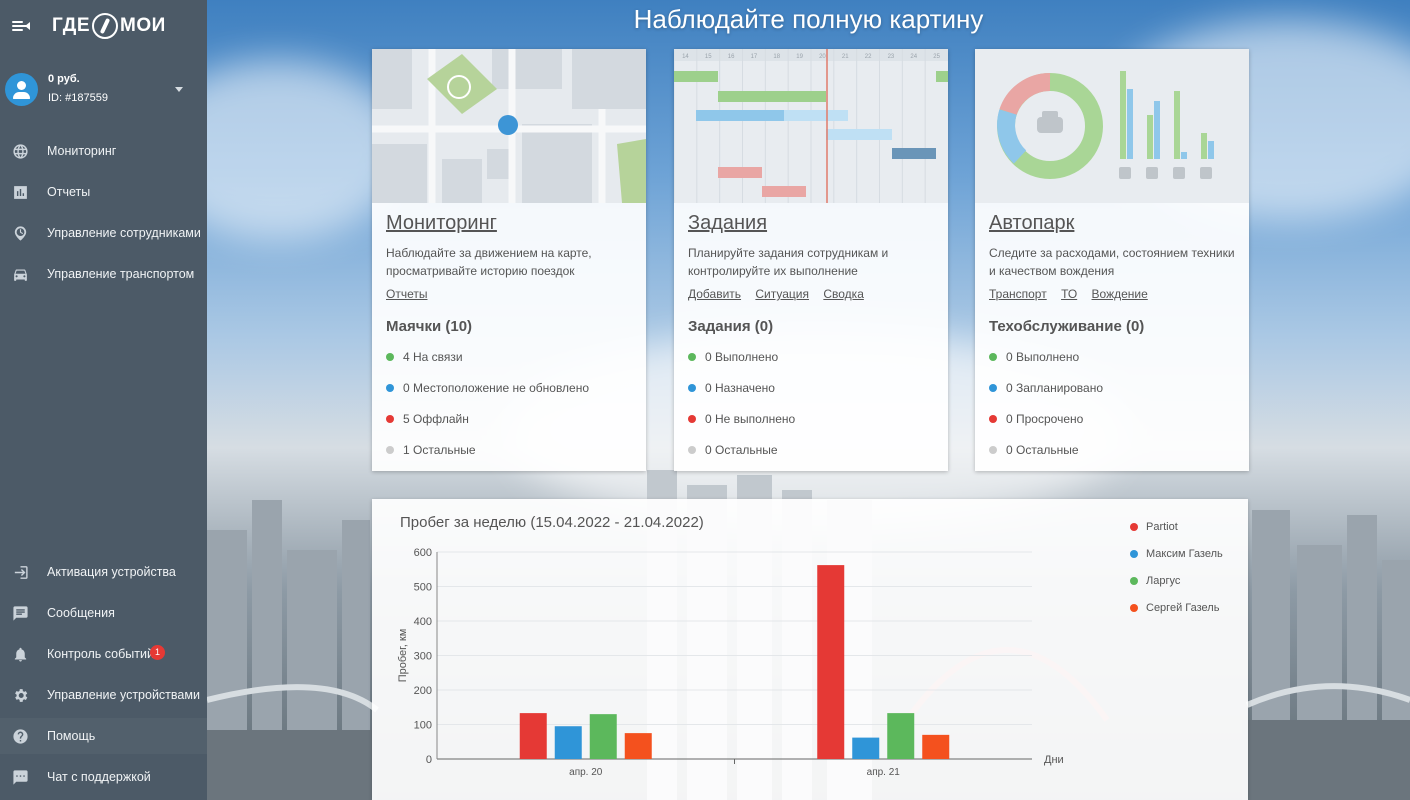 This screenshot has height=800, width=1410. Describe the element at coordinates (103, 695) in the screenshot. I see `sidebar-item-device-management: Управление устройствами` at that location.